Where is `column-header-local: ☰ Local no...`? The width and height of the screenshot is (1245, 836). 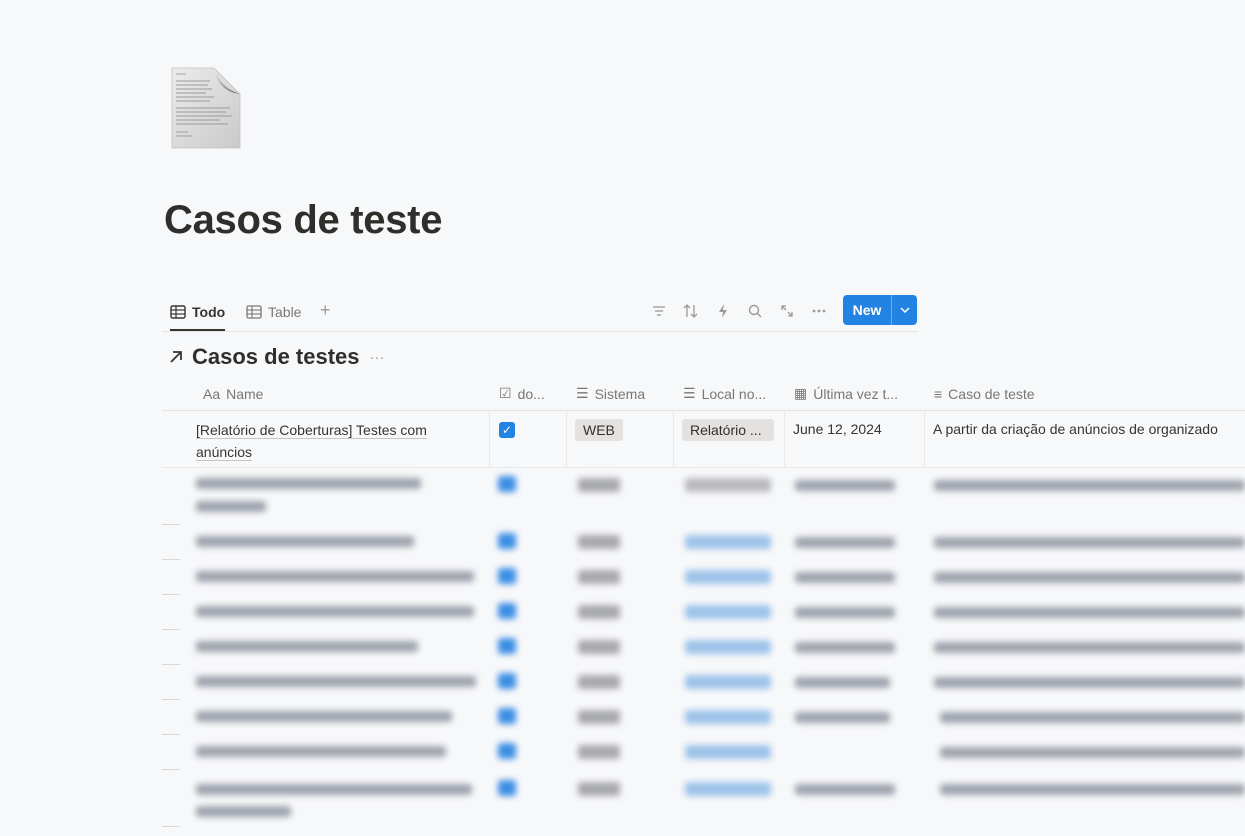 column-header-local: ☰ Local no... is located at coordinates (724, 393).